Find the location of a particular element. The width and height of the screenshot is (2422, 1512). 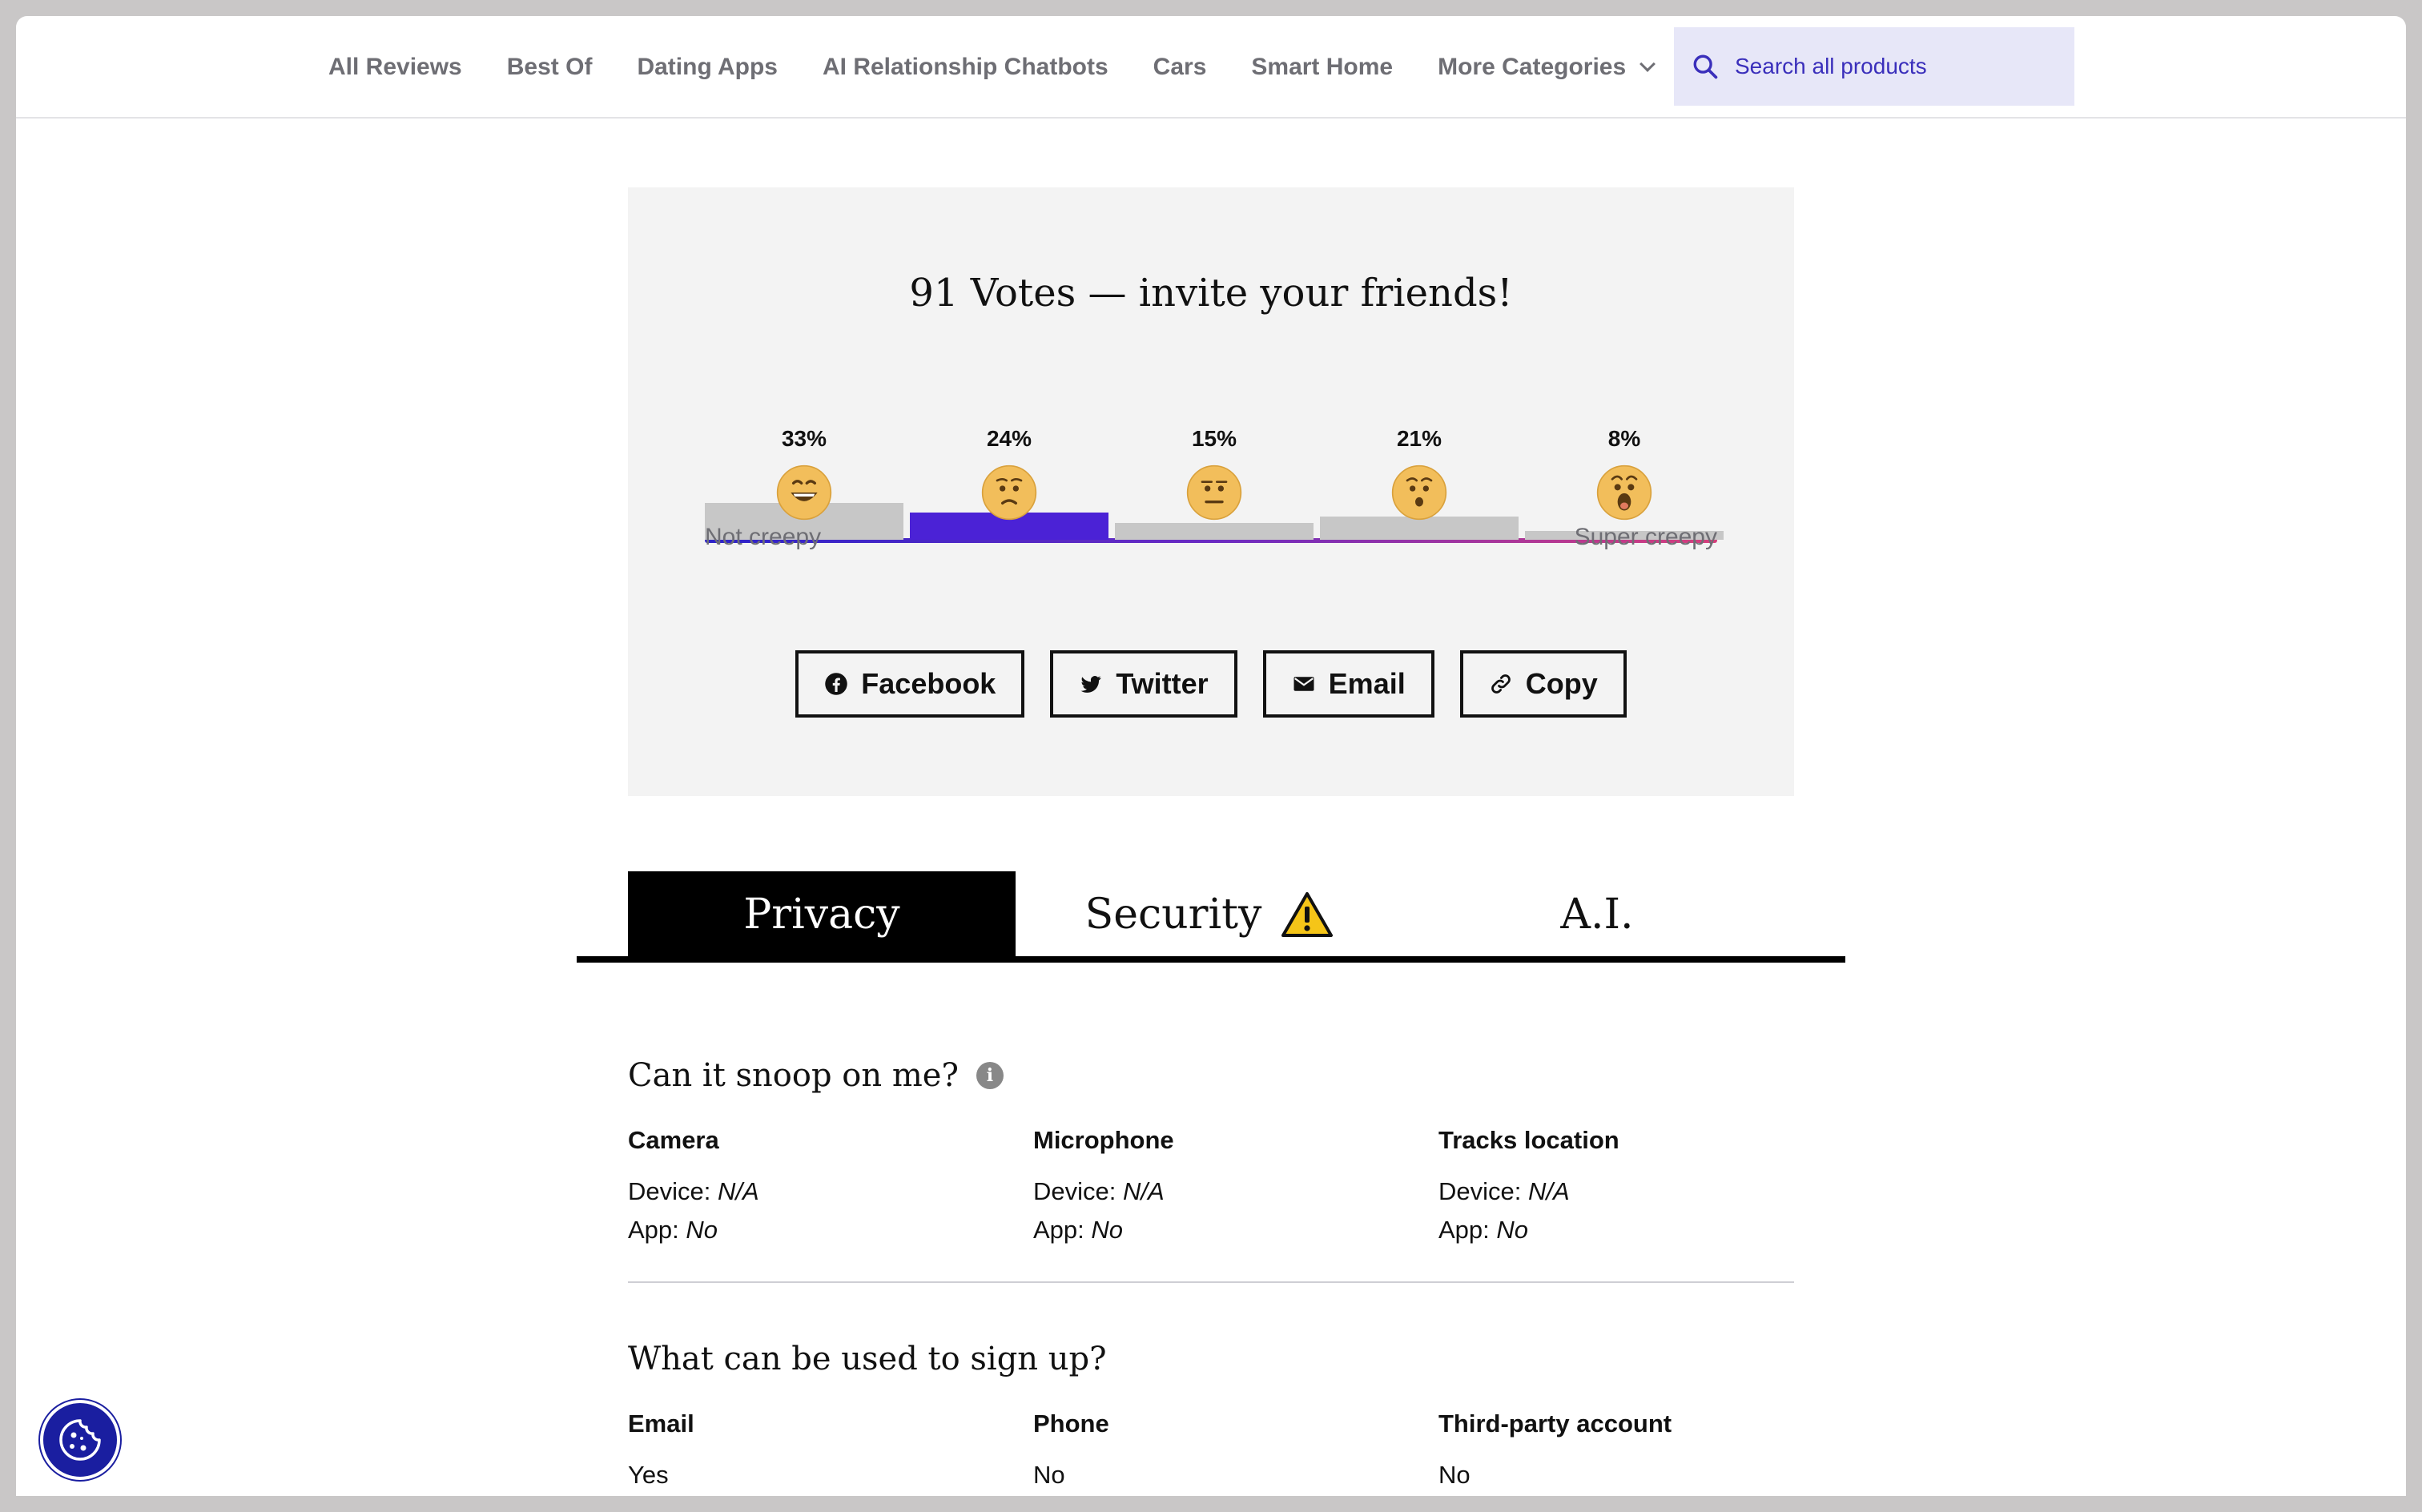

creepiness-vote-meter: 33% 24% 15% 21% 8% is located at coordinates (1214, 477).